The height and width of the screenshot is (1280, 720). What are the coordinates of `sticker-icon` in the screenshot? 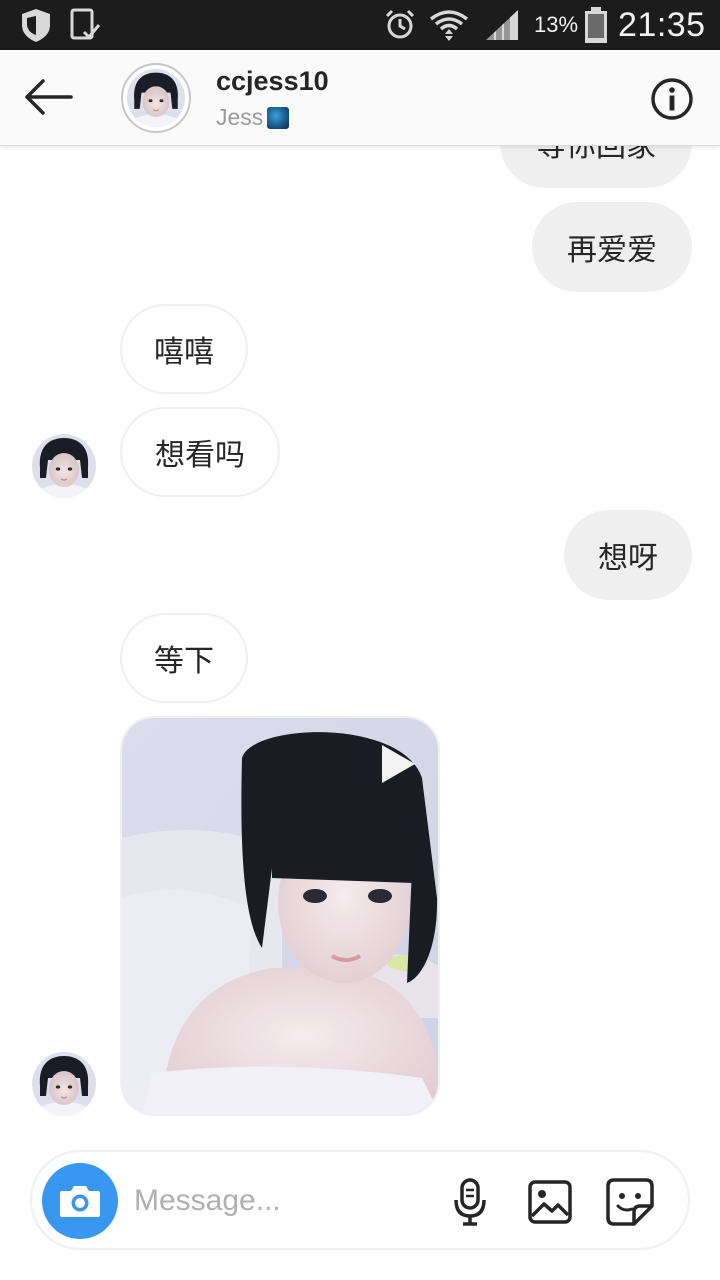 It's located at (630, 1202).